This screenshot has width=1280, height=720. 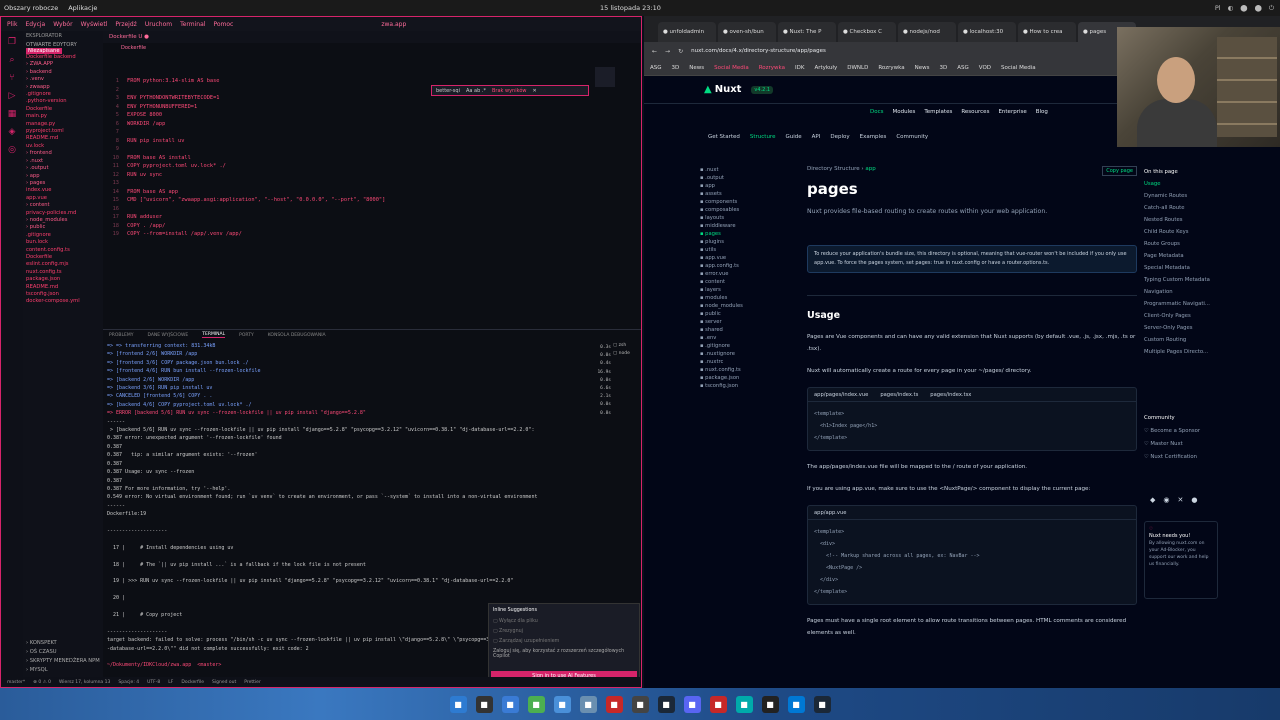 I want to click on folder-item: › .output, so click(x=63, y=168).